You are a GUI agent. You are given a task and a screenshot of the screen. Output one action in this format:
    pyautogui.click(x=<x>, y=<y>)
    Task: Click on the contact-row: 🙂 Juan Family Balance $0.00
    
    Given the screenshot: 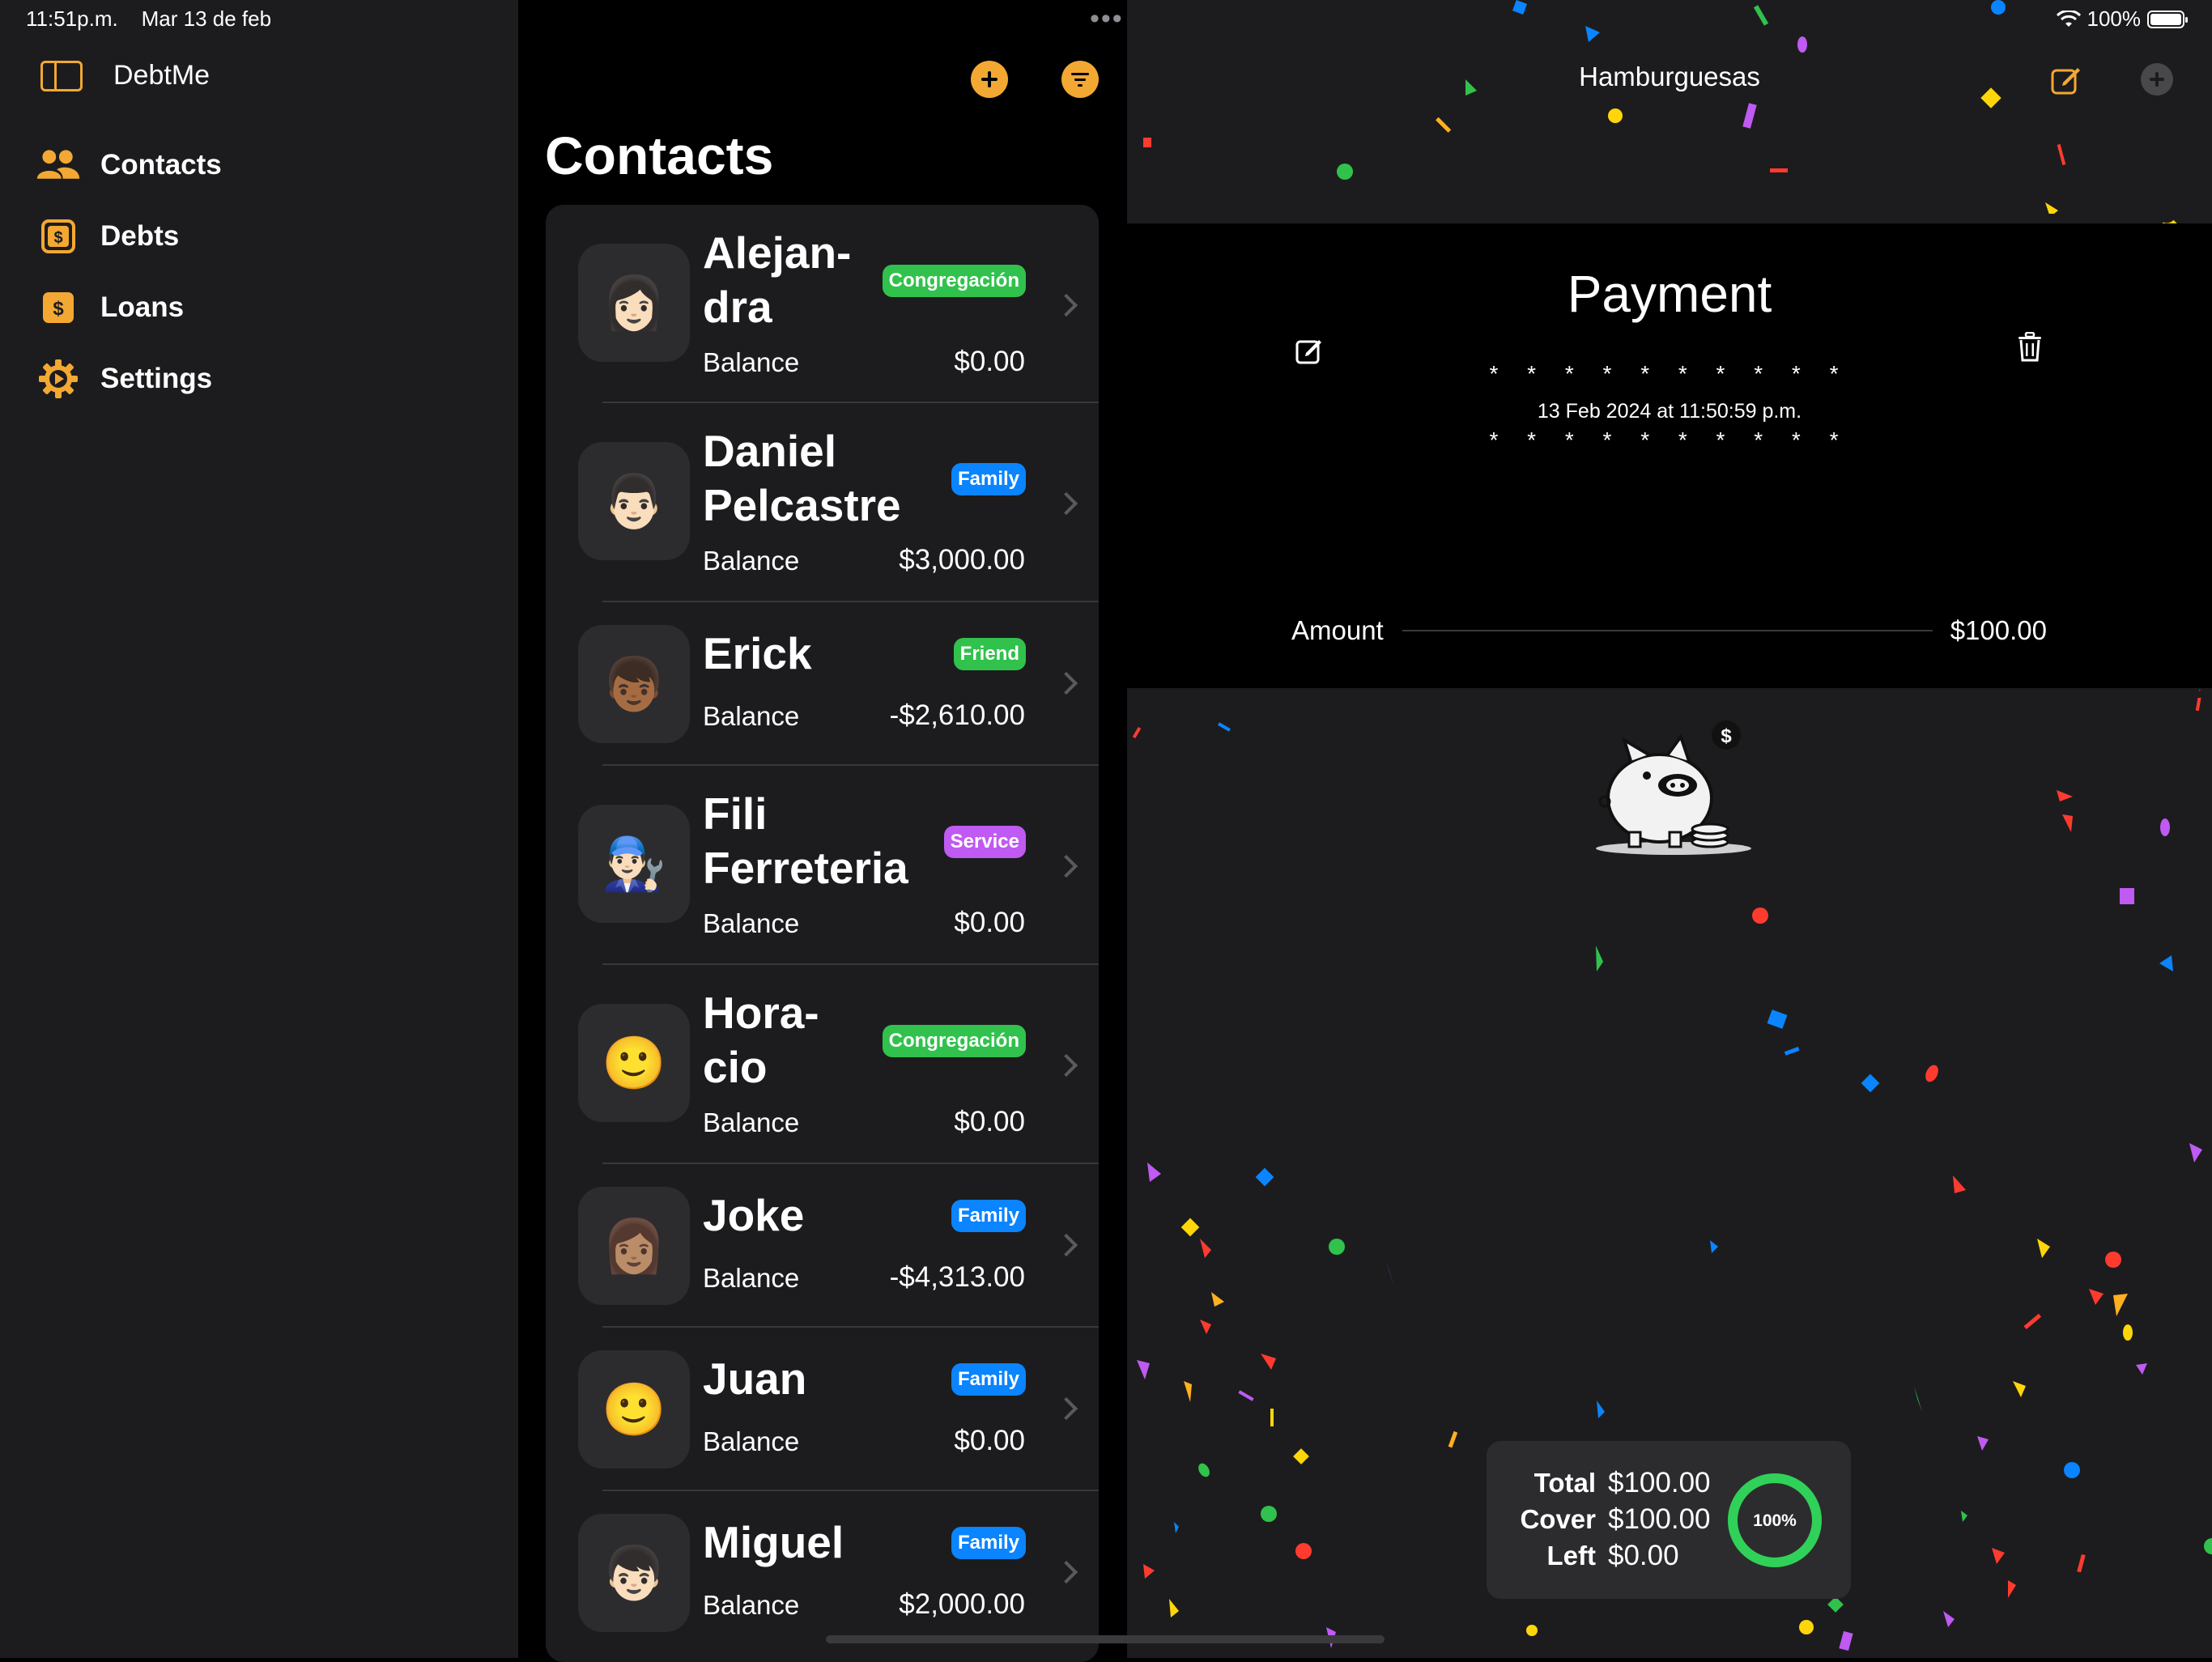 What is the action you would take?
    pyautogui.click(x=823, y=1409)
    